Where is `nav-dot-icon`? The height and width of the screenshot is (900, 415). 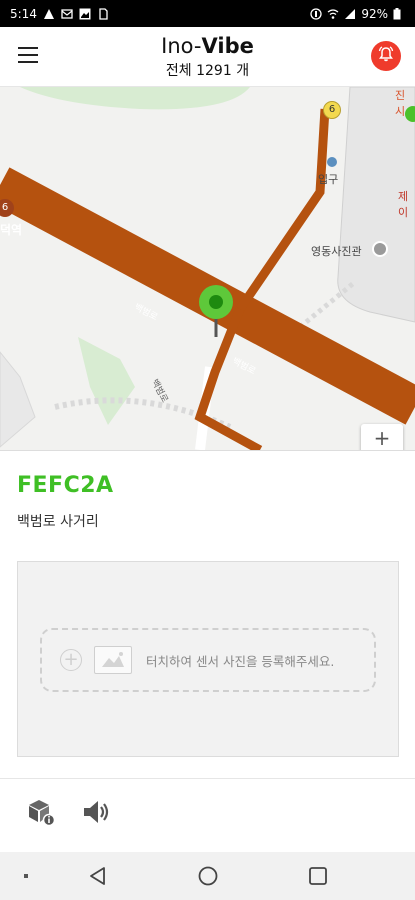 nav-dot-icon is located at coordinates (26, 876).